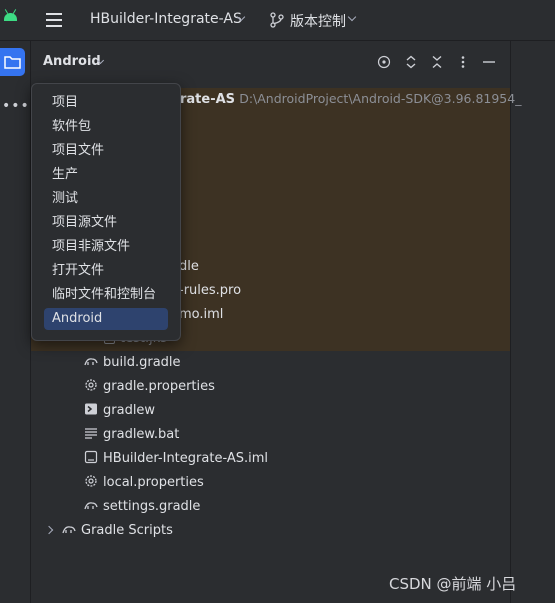 The image size is (555, 603). I want to click on tree-item: settings.gradle, so click(142, 507).